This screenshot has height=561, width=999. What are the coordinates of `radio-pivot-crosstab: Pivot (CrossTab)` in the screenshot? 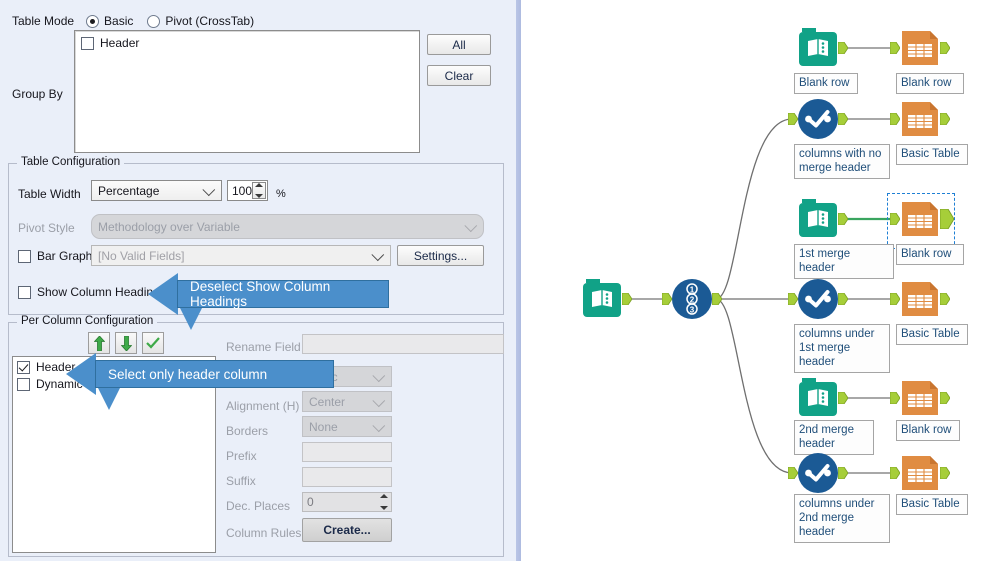 It's located at (200, 21).